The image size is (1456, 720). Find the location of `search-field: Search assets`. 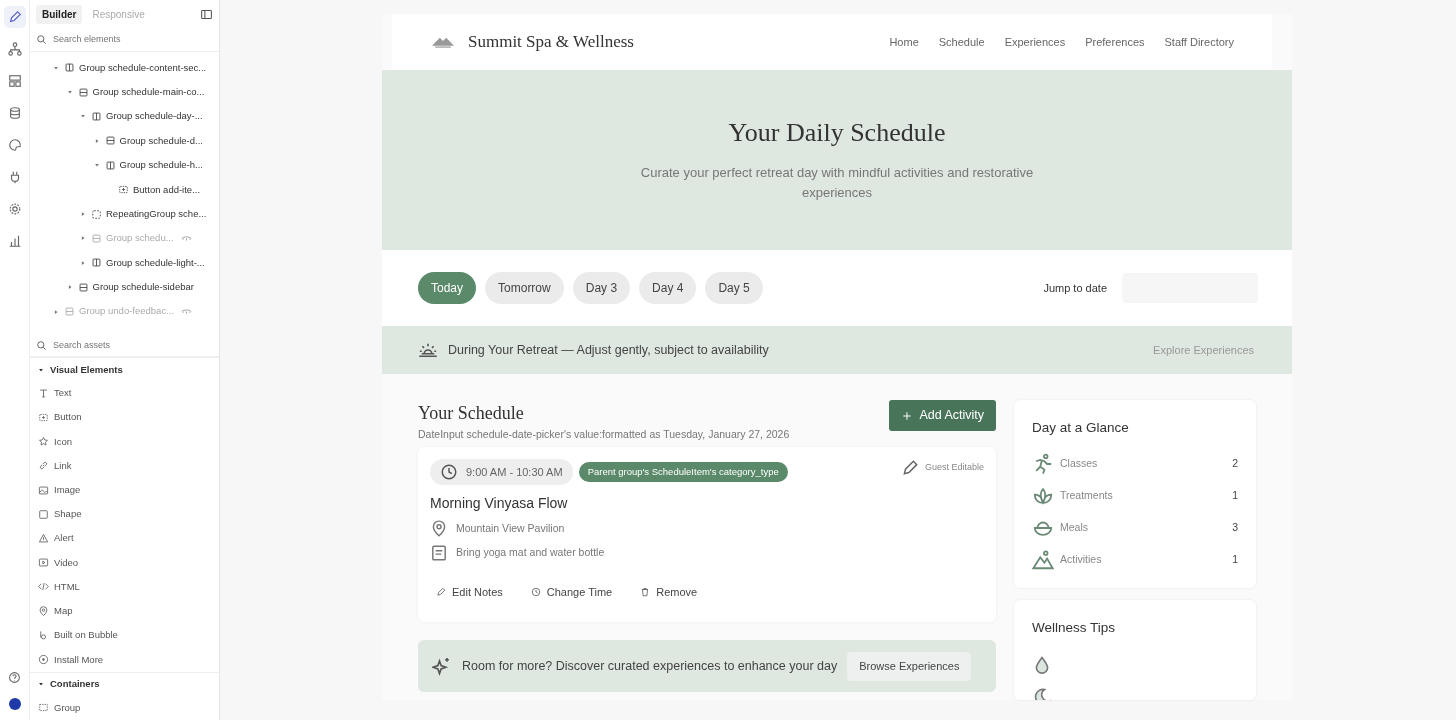

search-field: Search assets is located at coordinates (128, 345).